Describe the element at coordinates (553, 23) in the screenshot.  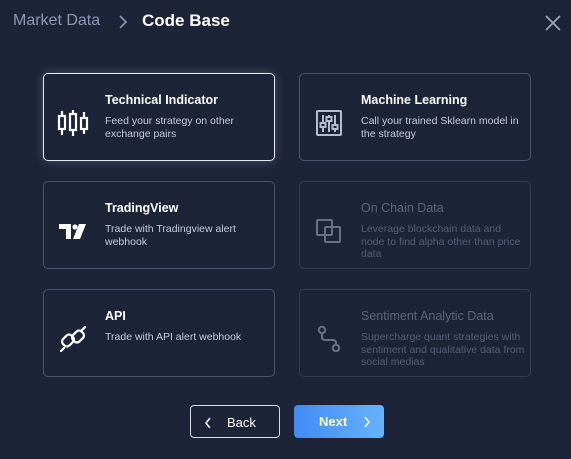
I see `close-icon` at that location.